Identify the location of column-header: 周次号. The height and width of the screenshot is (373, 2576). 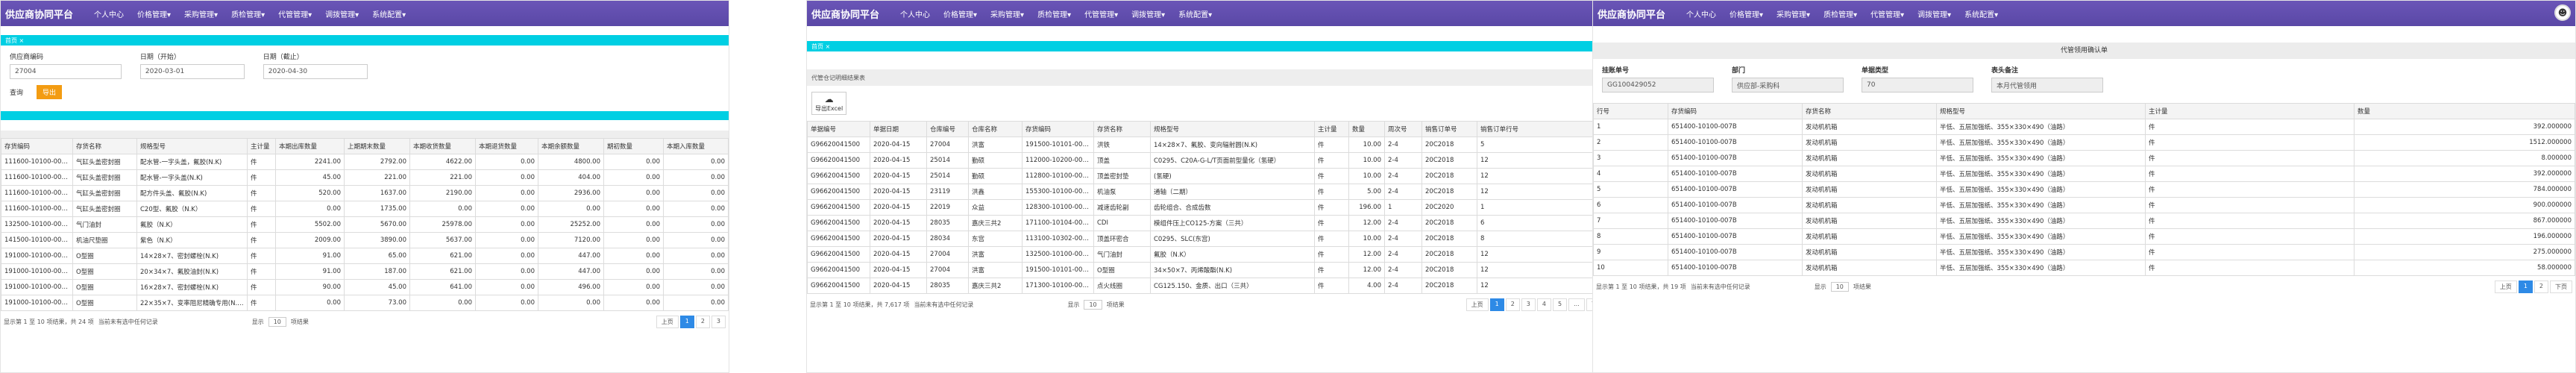
(1403, 129).